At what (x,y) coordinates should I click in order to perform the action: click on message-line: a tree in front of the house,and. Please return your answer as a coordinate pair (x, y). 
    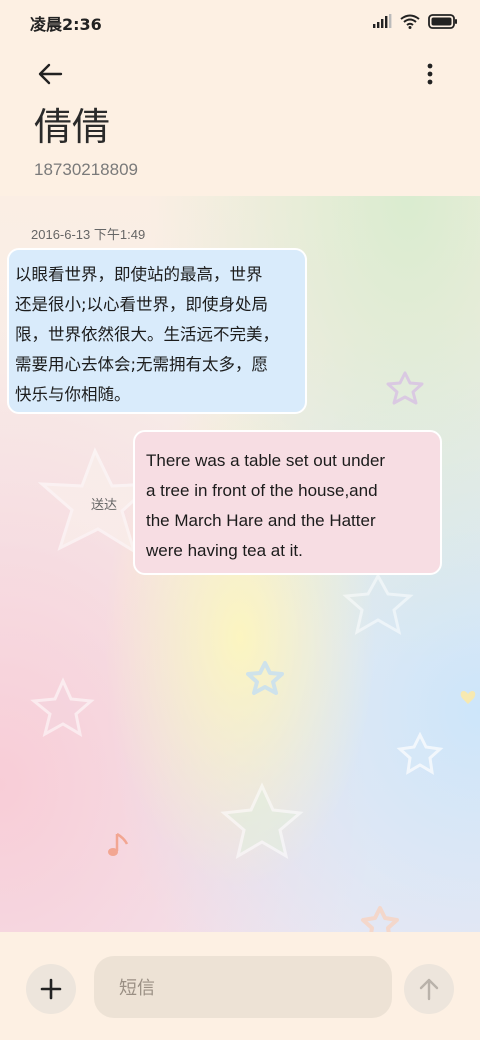
    Looking at the image, I should click on (262, 490).